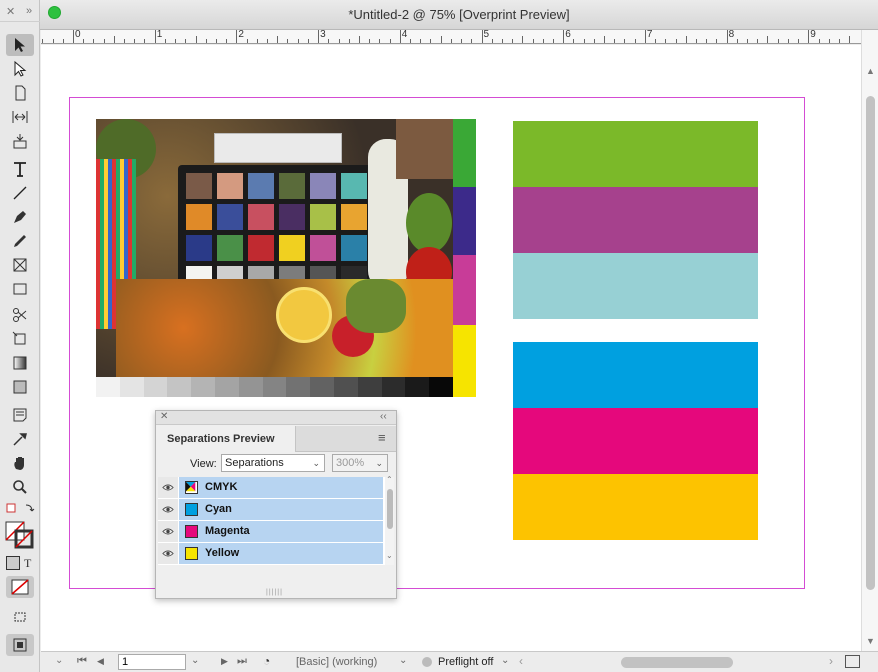  I want to click on separations-scroll-thumb, so click(390, 509).